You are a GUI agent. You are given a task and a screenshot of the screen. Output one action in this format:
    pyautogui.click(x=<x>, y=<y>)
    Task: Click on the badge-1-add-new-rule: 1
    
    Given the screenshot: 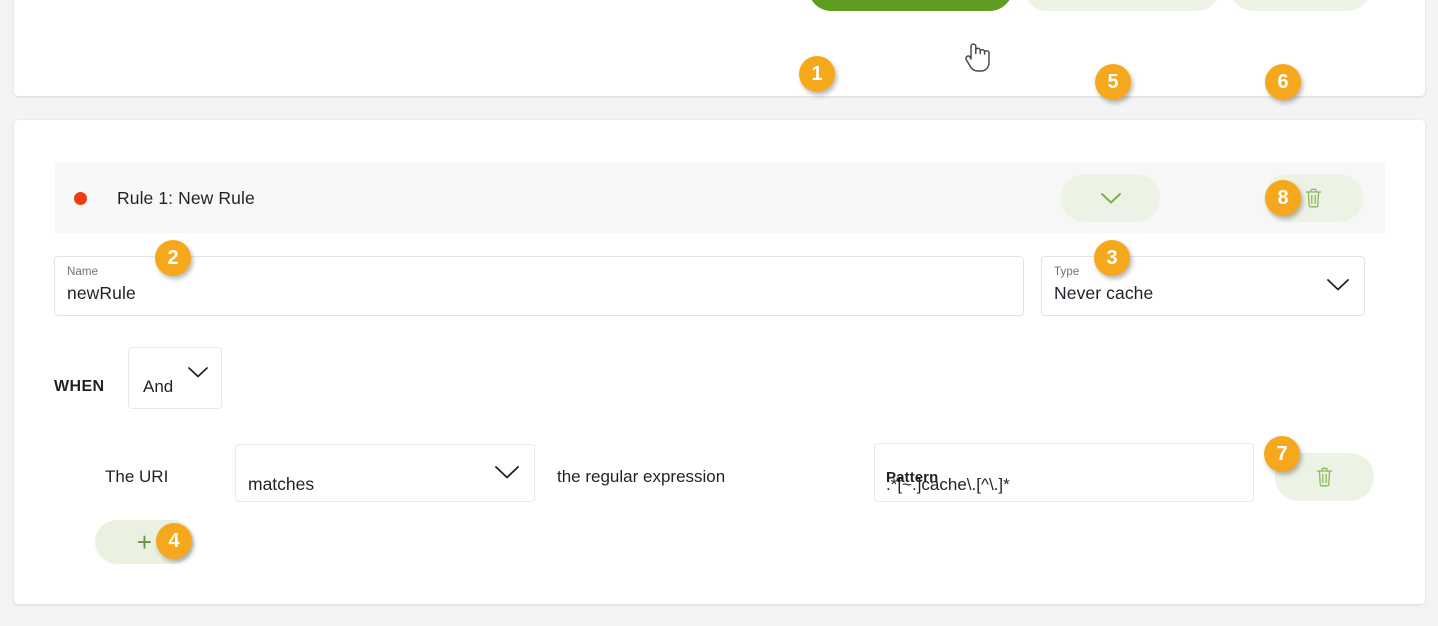 What is the action you would take?
    pyautogui.click(x=817, y=74)
    